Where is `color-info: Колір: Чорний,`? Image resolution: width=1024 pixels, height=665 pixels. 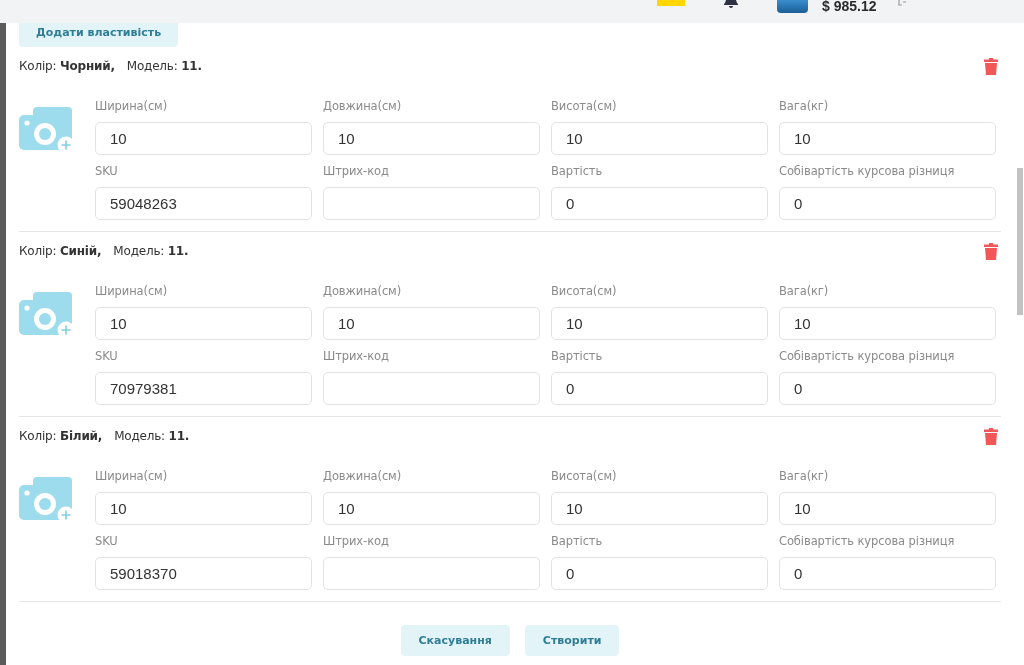 color-info: Колір: Чорний, is located at coordinates (67, 66).